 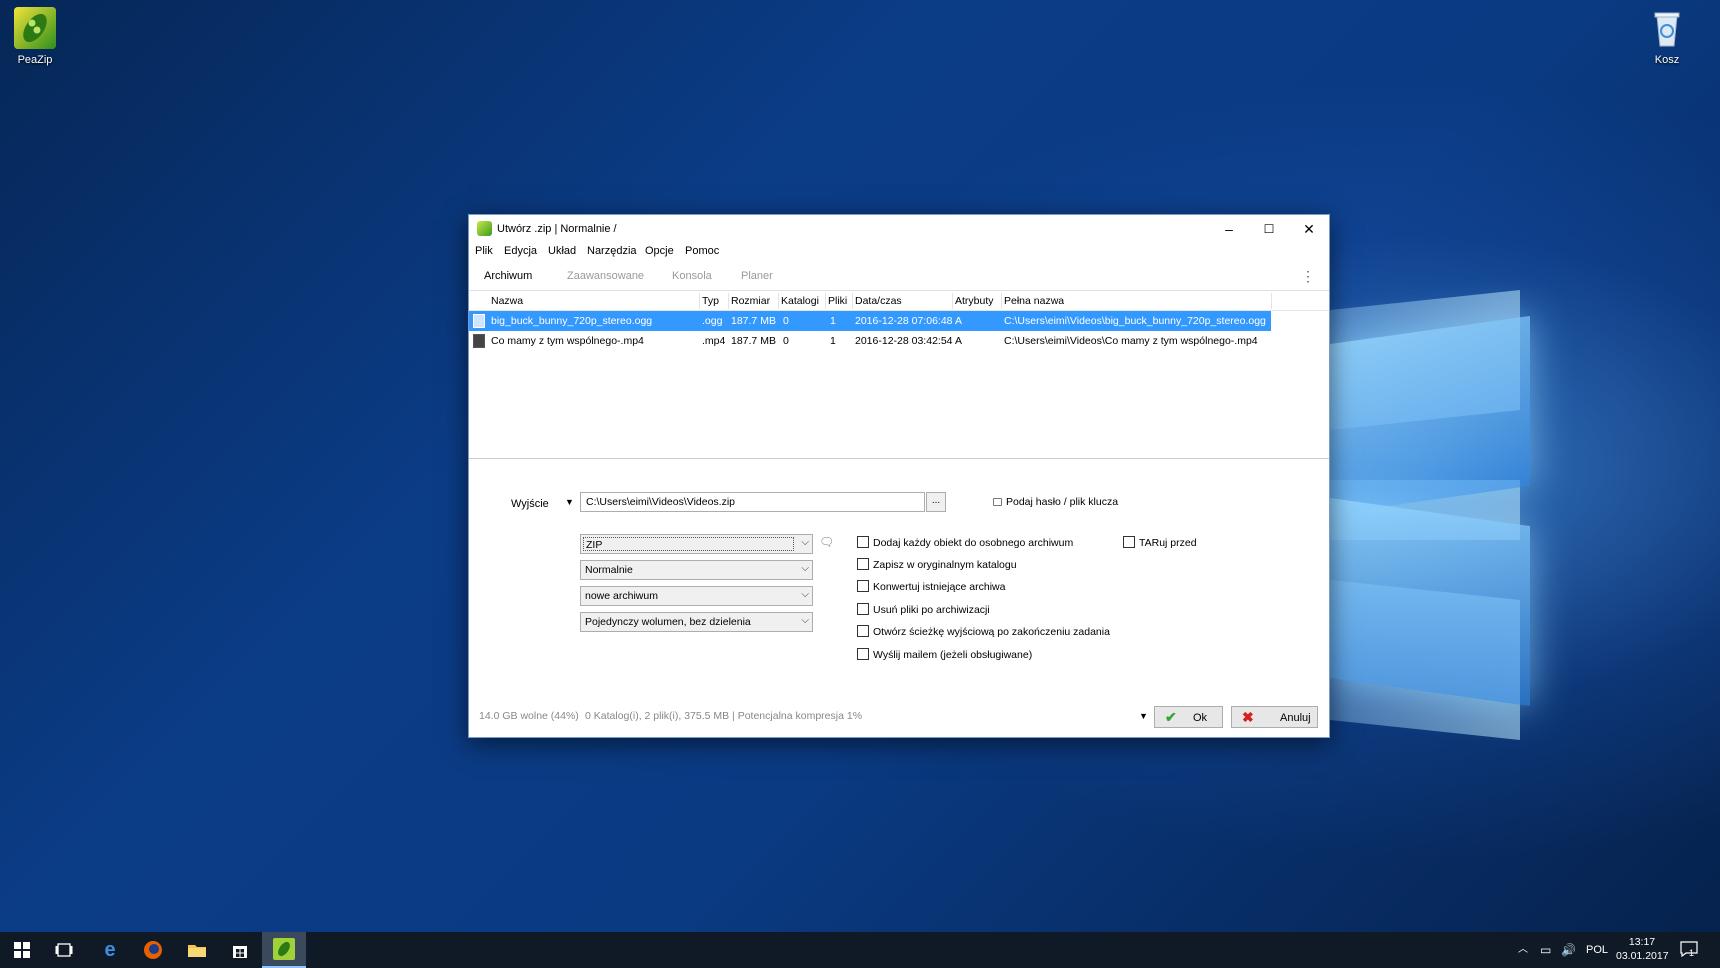 What do you see at coordinates (899, 229) in the screenshot?
I see `title-bar: Utwórz .zip | Normalnie / – ☐ ✕` at bounding box center [899, 229].